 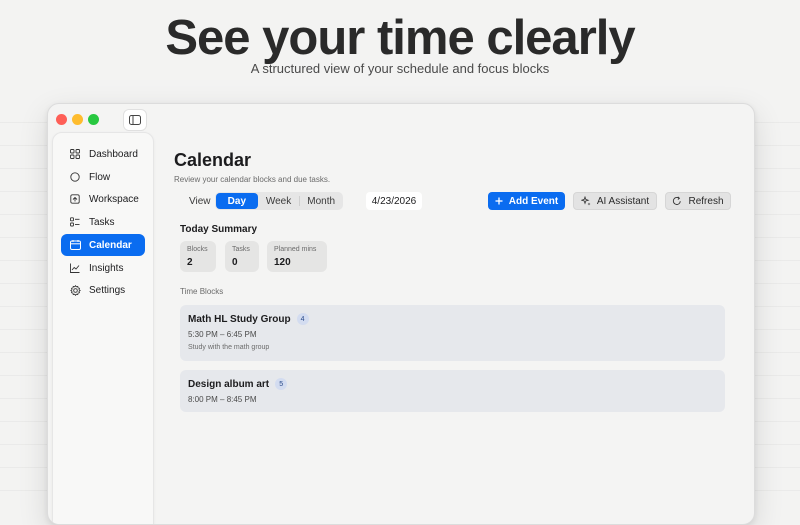 I want to click on sidebar: Dashboard Flow Workspace Tasks Calendar, so click(x=103, y=328).